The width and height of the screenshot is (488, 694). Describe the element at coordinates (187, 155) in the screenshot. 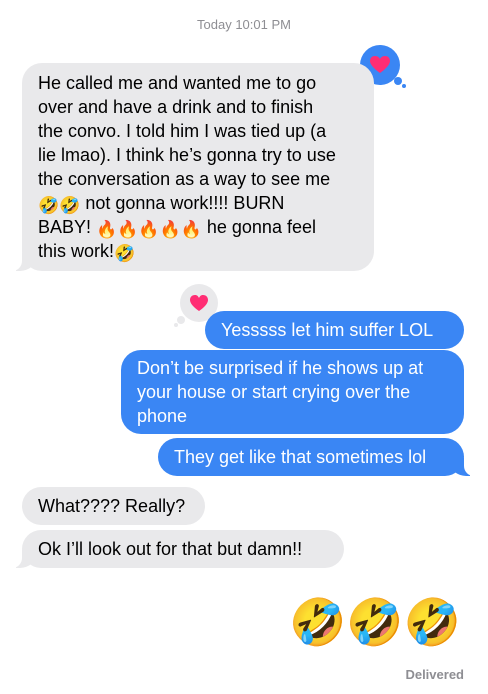

I see `message-line: lie lmao). I think he’s gonna try to use` at that location.